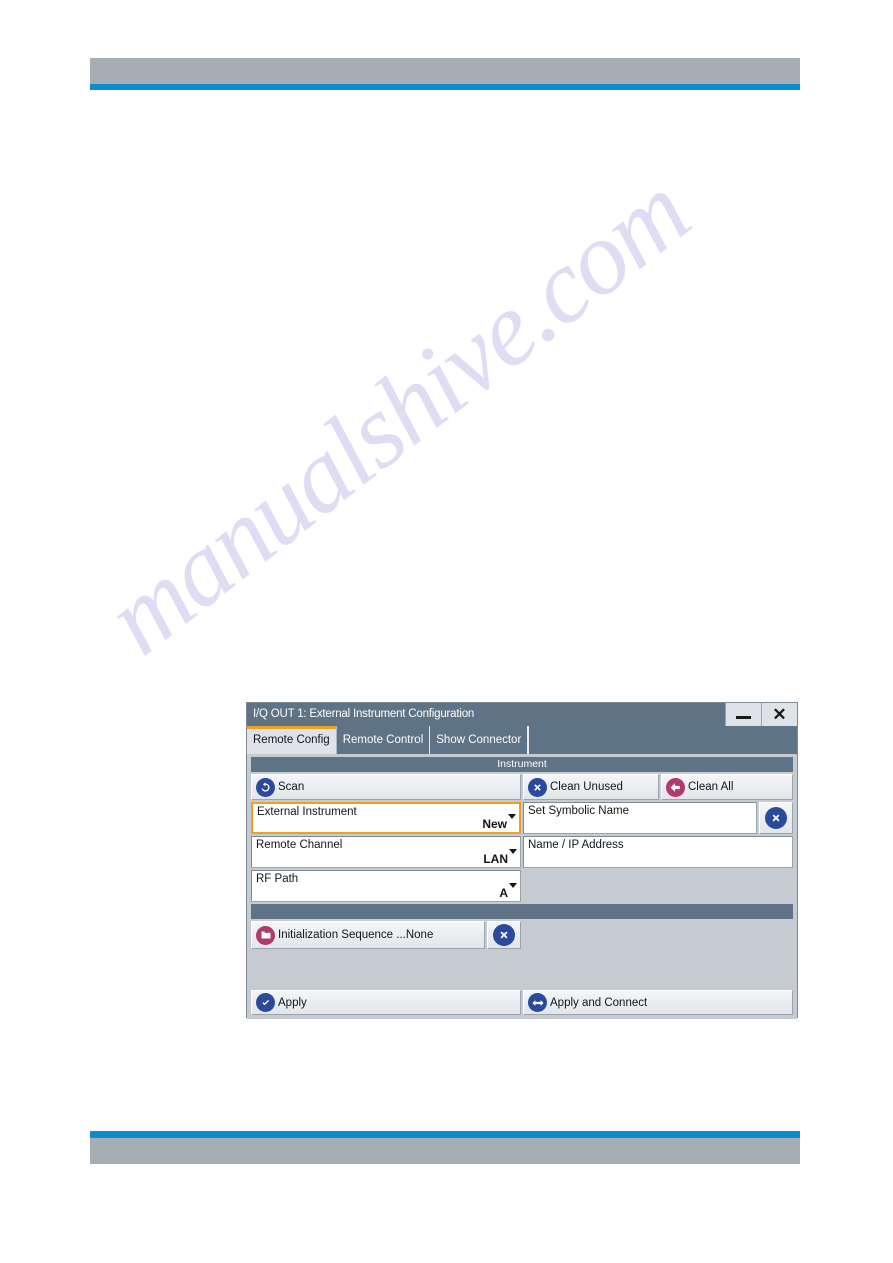 The height and width of the screenshot is (1263, 893). I want to click on tab-remote-control-label: Remote Control, so click(383, 740).